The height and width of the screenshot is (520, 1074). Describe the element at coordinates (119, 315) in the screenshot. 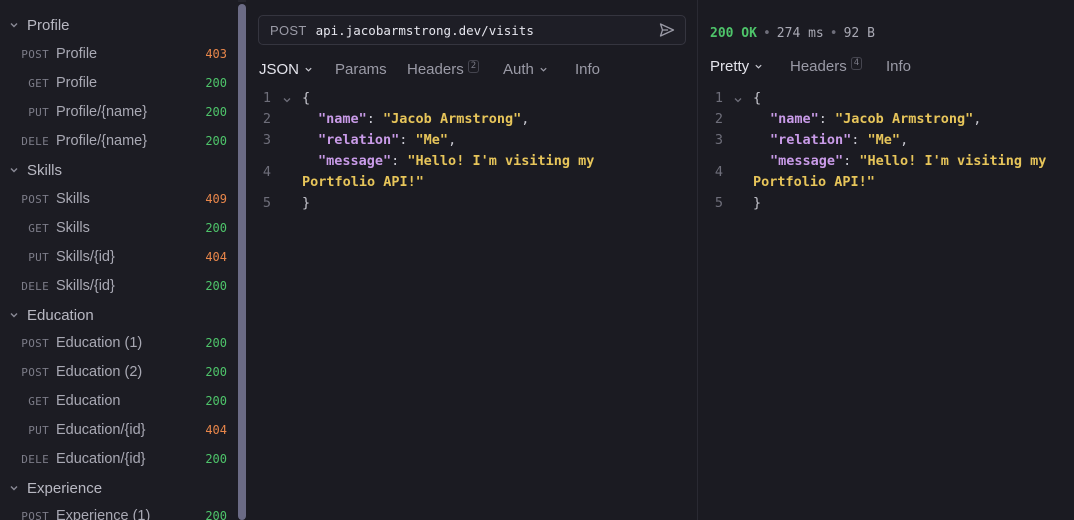

I see `folder-education: Education` at that location.